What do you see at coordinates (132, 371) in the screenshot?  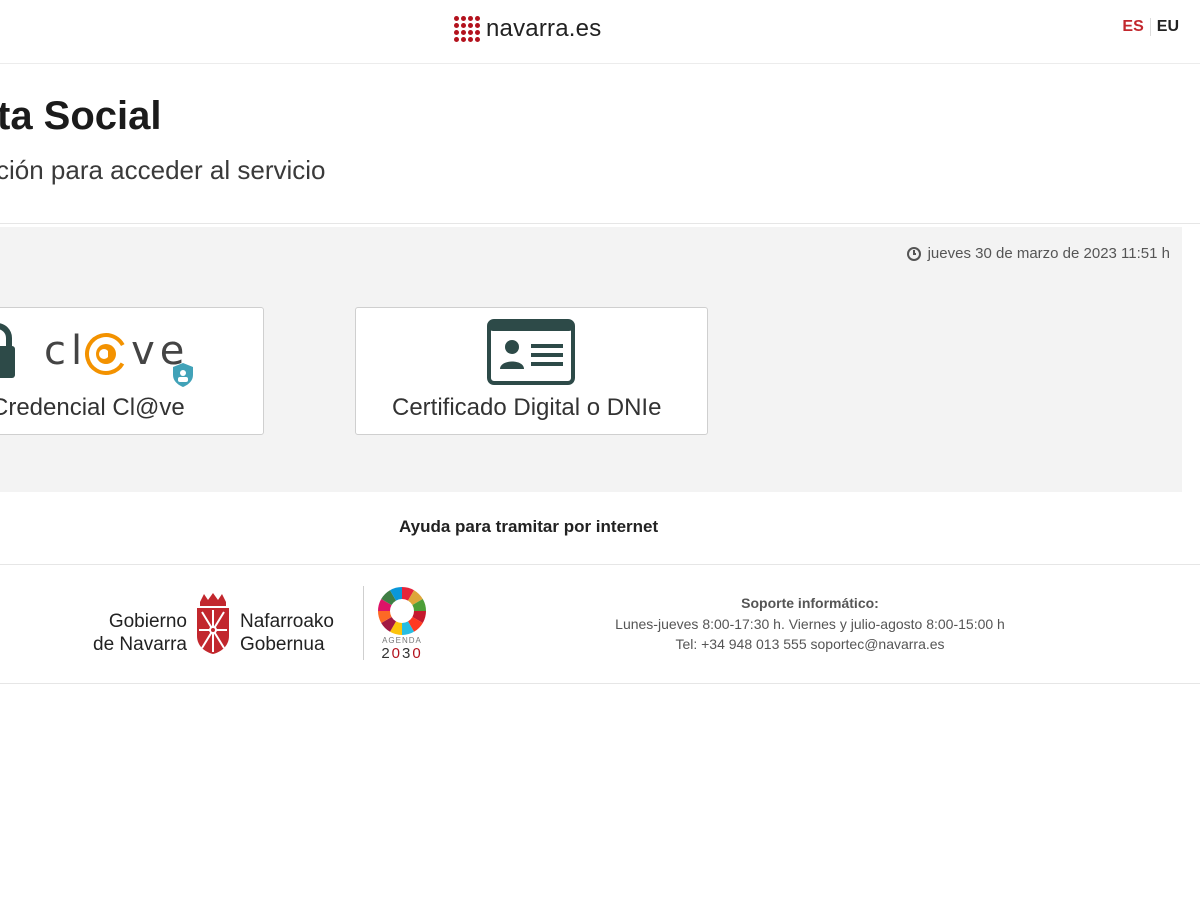 I see `clave-login-button: cl ve Credencial Cl@ve` at bounding box center [132, 371].